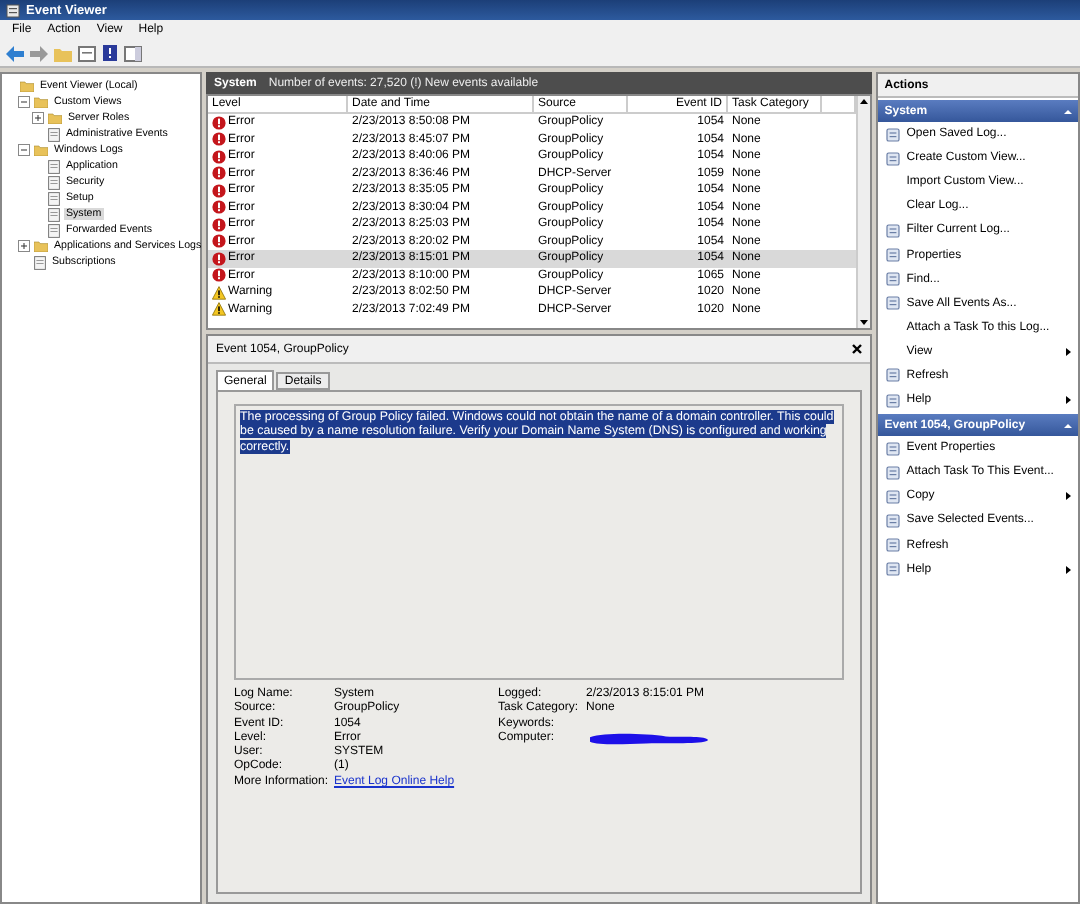  I want to click on close-icon, so click(857, 349).